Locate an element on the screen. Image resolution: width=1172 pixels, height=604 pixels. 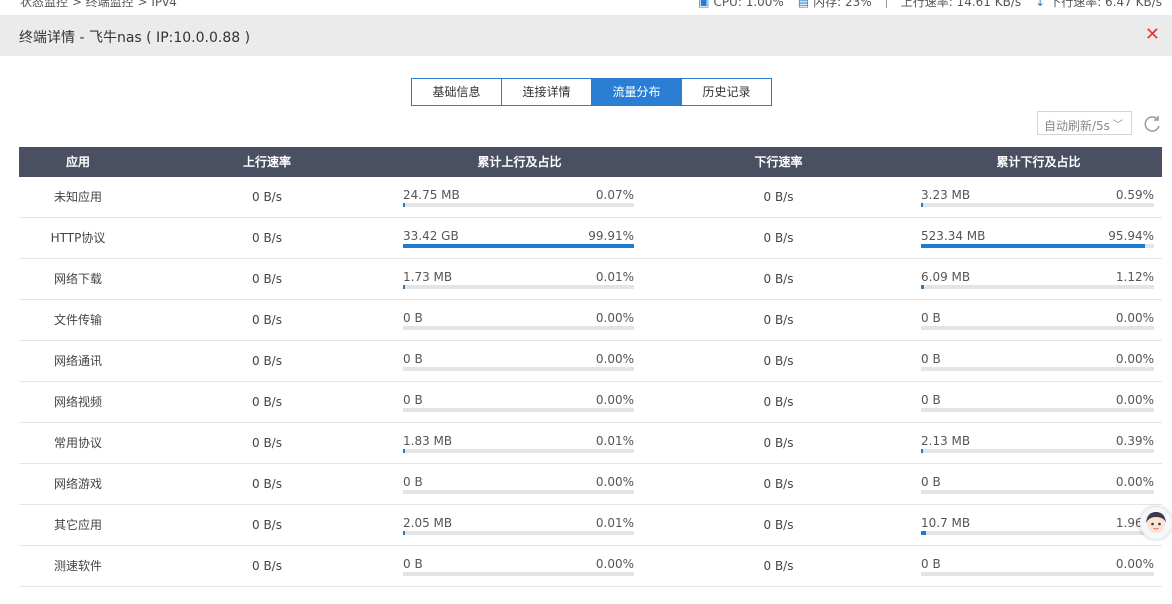
down-total: 10.7 MB is located at coordinates (946, 523).